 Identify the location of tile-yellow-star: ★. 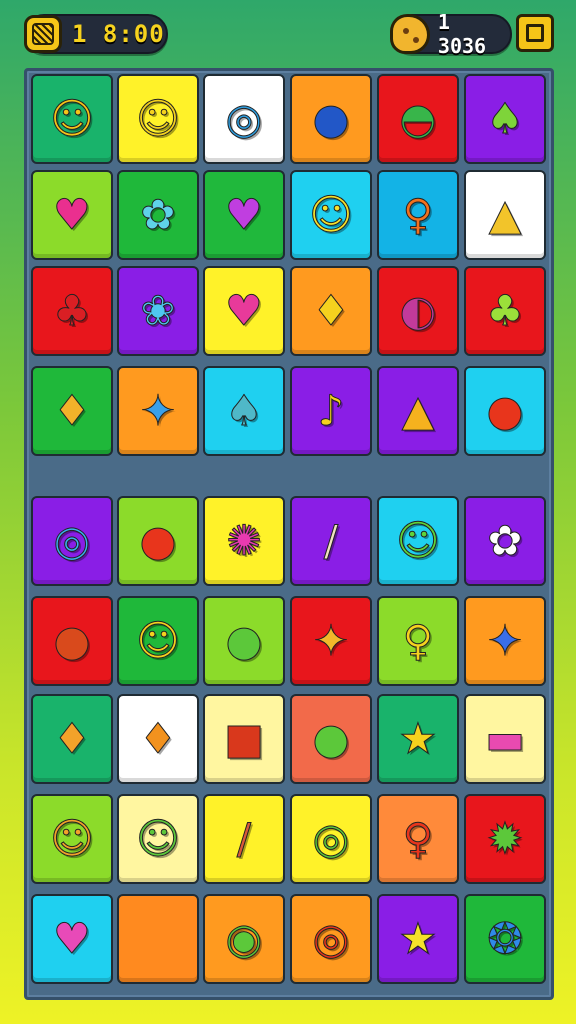
(418, 939).